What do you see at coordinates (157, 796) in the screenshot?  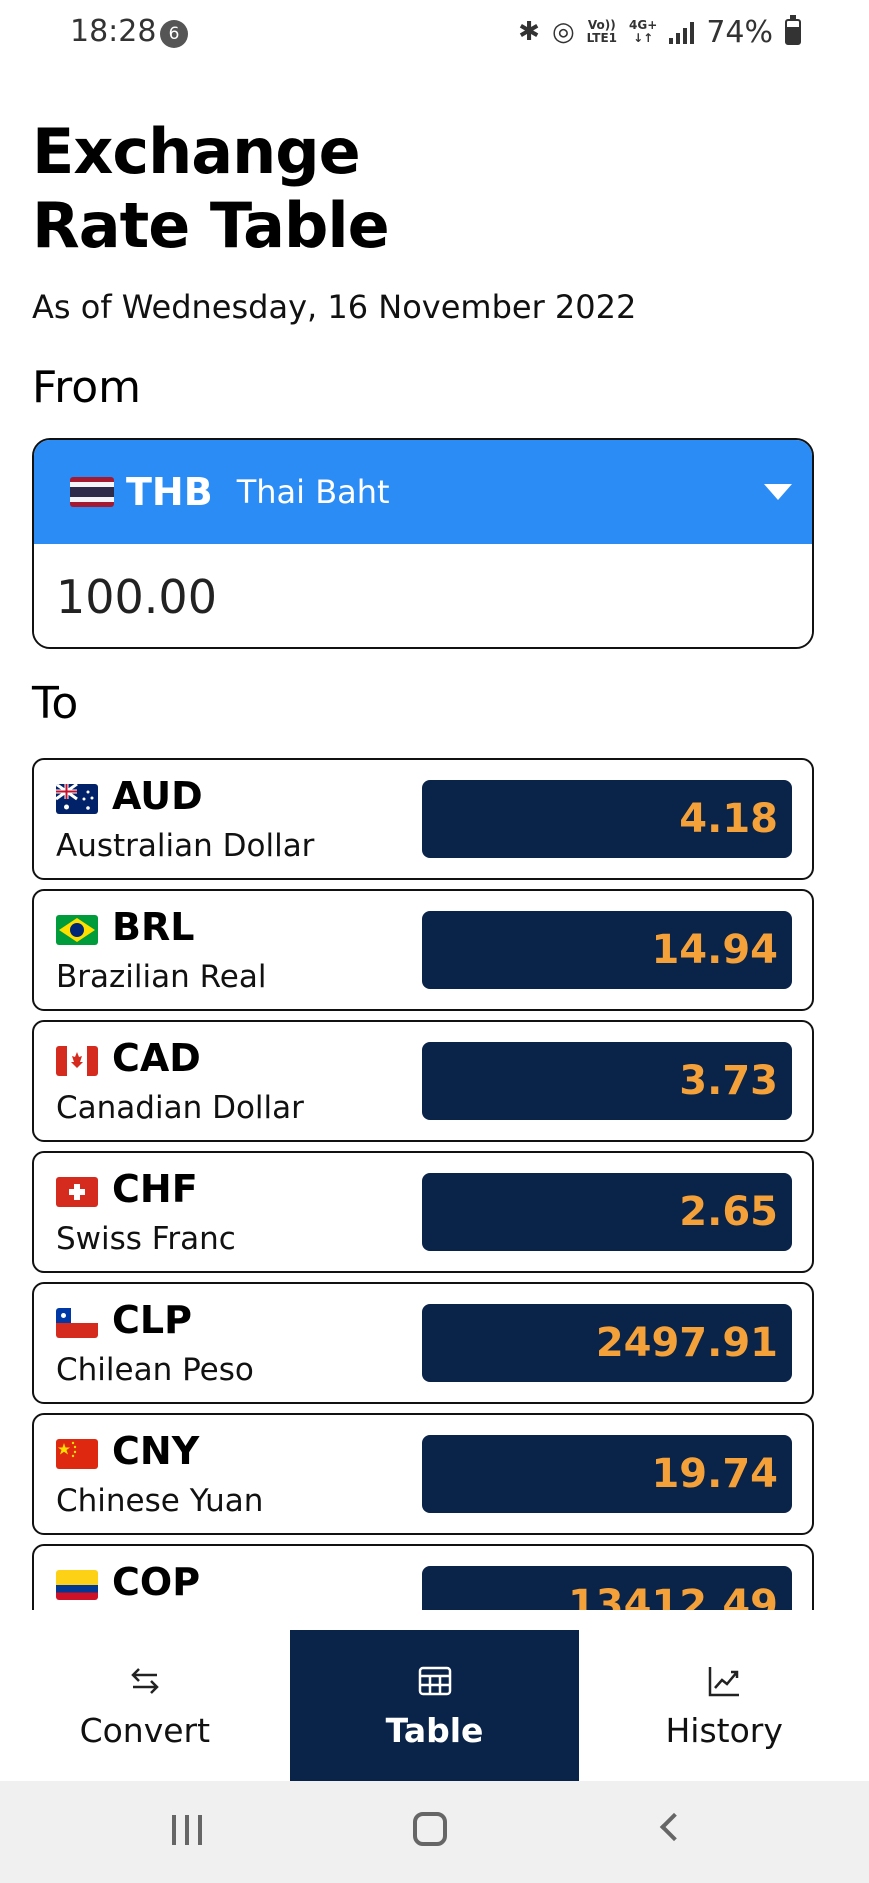 I see `currency-code: AUD` at bounding box center [157, 796].